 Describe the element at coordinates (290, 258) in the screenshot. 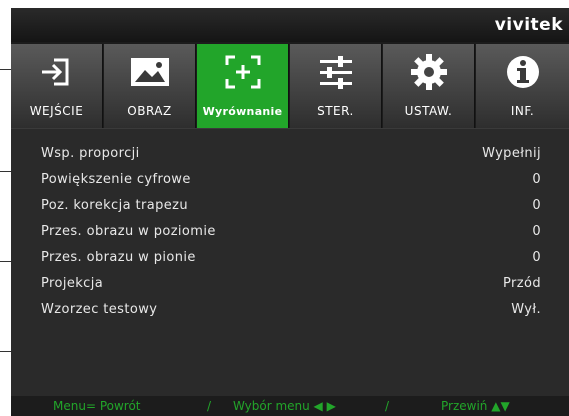

I see `menu-item-v-shift: Przes. obrazu w pionie 0` at that location.